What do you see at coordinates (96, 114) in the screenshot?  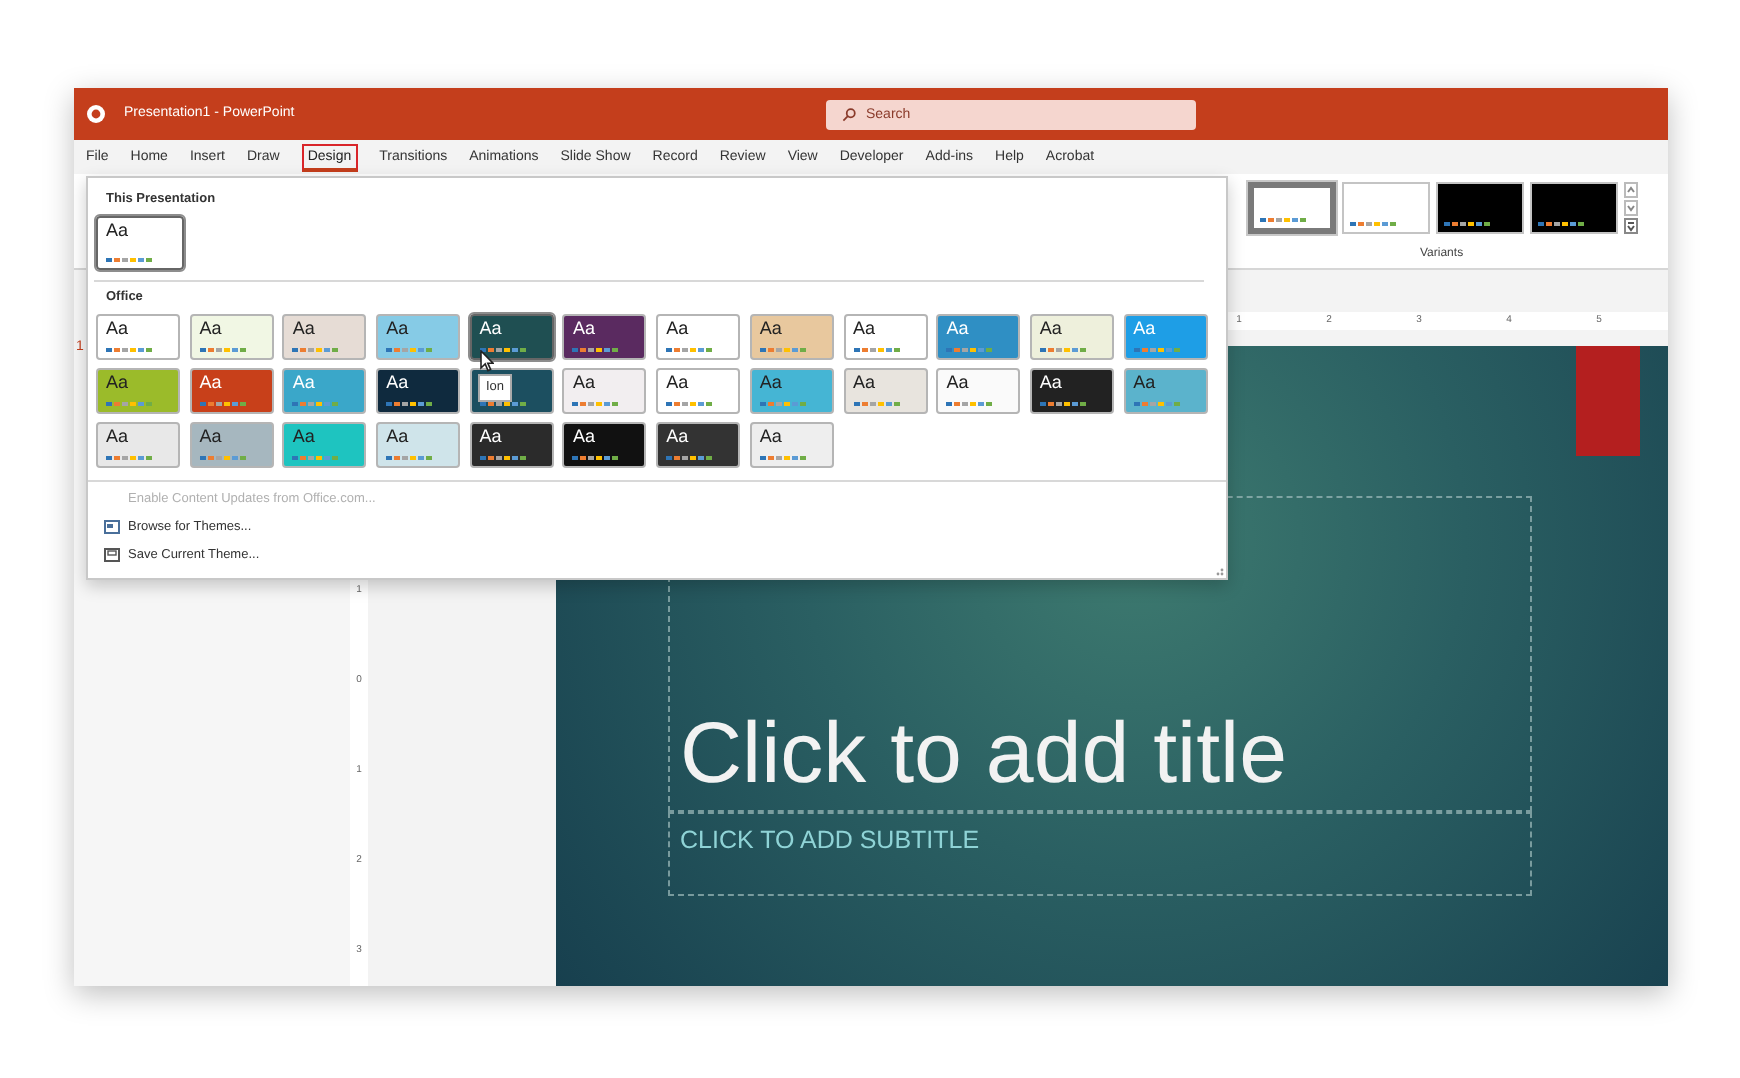 I see `app-logo-icon` at bounding box center [96, 114].